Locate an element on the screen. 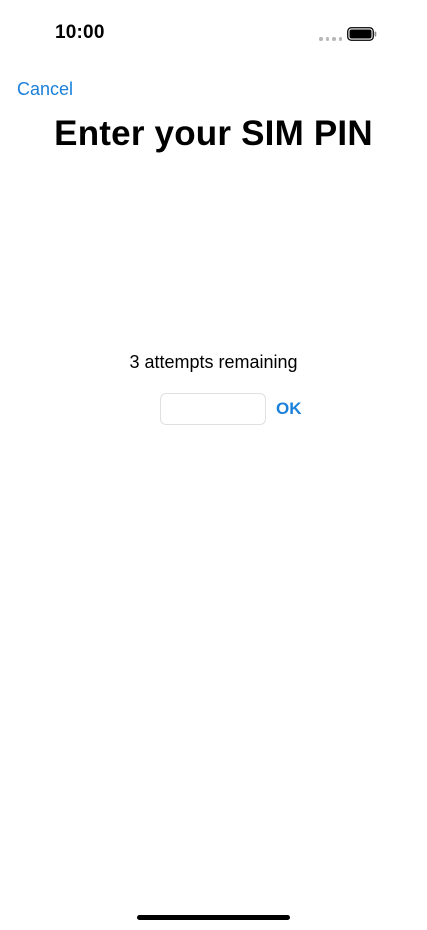  battery-icon is located at coordinates (362, 34).